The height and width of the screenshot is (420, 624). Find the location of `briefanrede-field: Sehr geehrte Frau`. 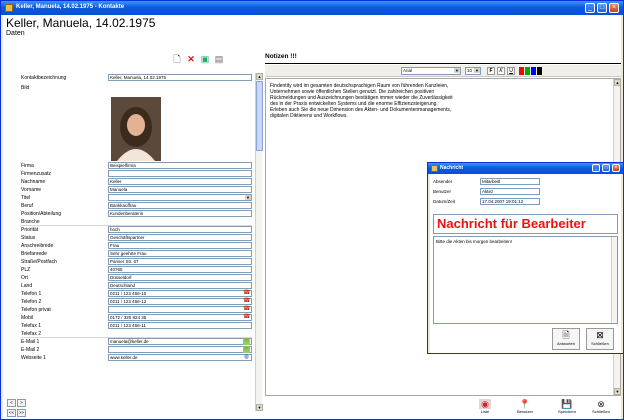

briefanrede-field: Sehr geehrte Frau is located at coordinates (180, 253).